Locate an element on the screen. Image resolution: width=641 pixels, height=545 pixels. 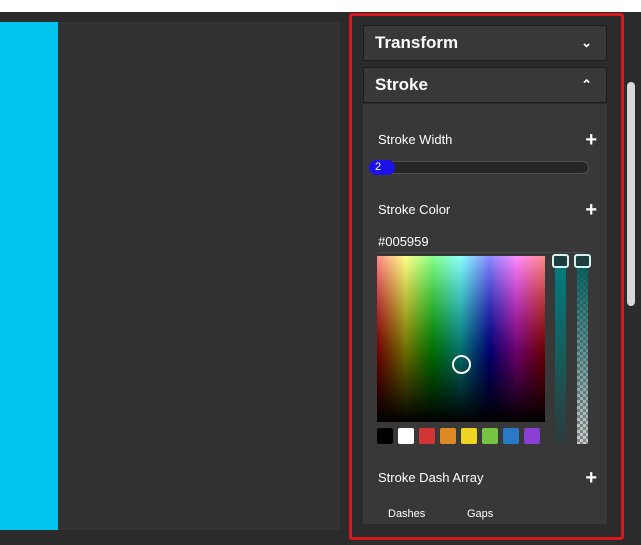
swatch-white is located at coordinates (406, 436).